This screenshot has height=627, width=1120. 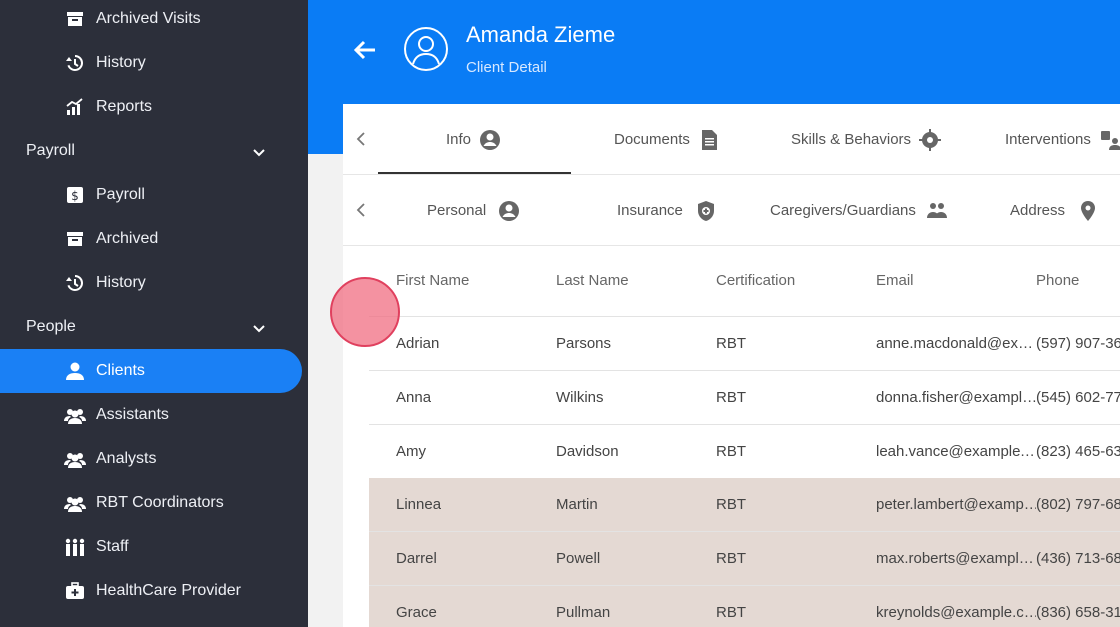 I want to click on cell-phone: (436) 713-68, so click(x=1078, y=558).